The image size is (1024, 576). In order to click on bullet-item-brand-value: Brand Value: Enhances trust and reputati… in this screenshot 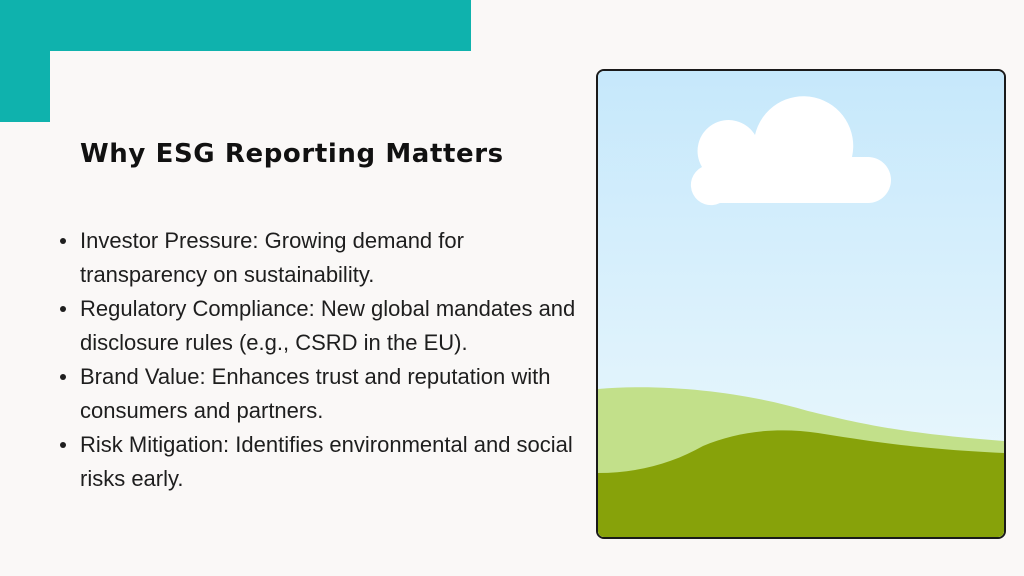, I will do `click(316, 394)`.